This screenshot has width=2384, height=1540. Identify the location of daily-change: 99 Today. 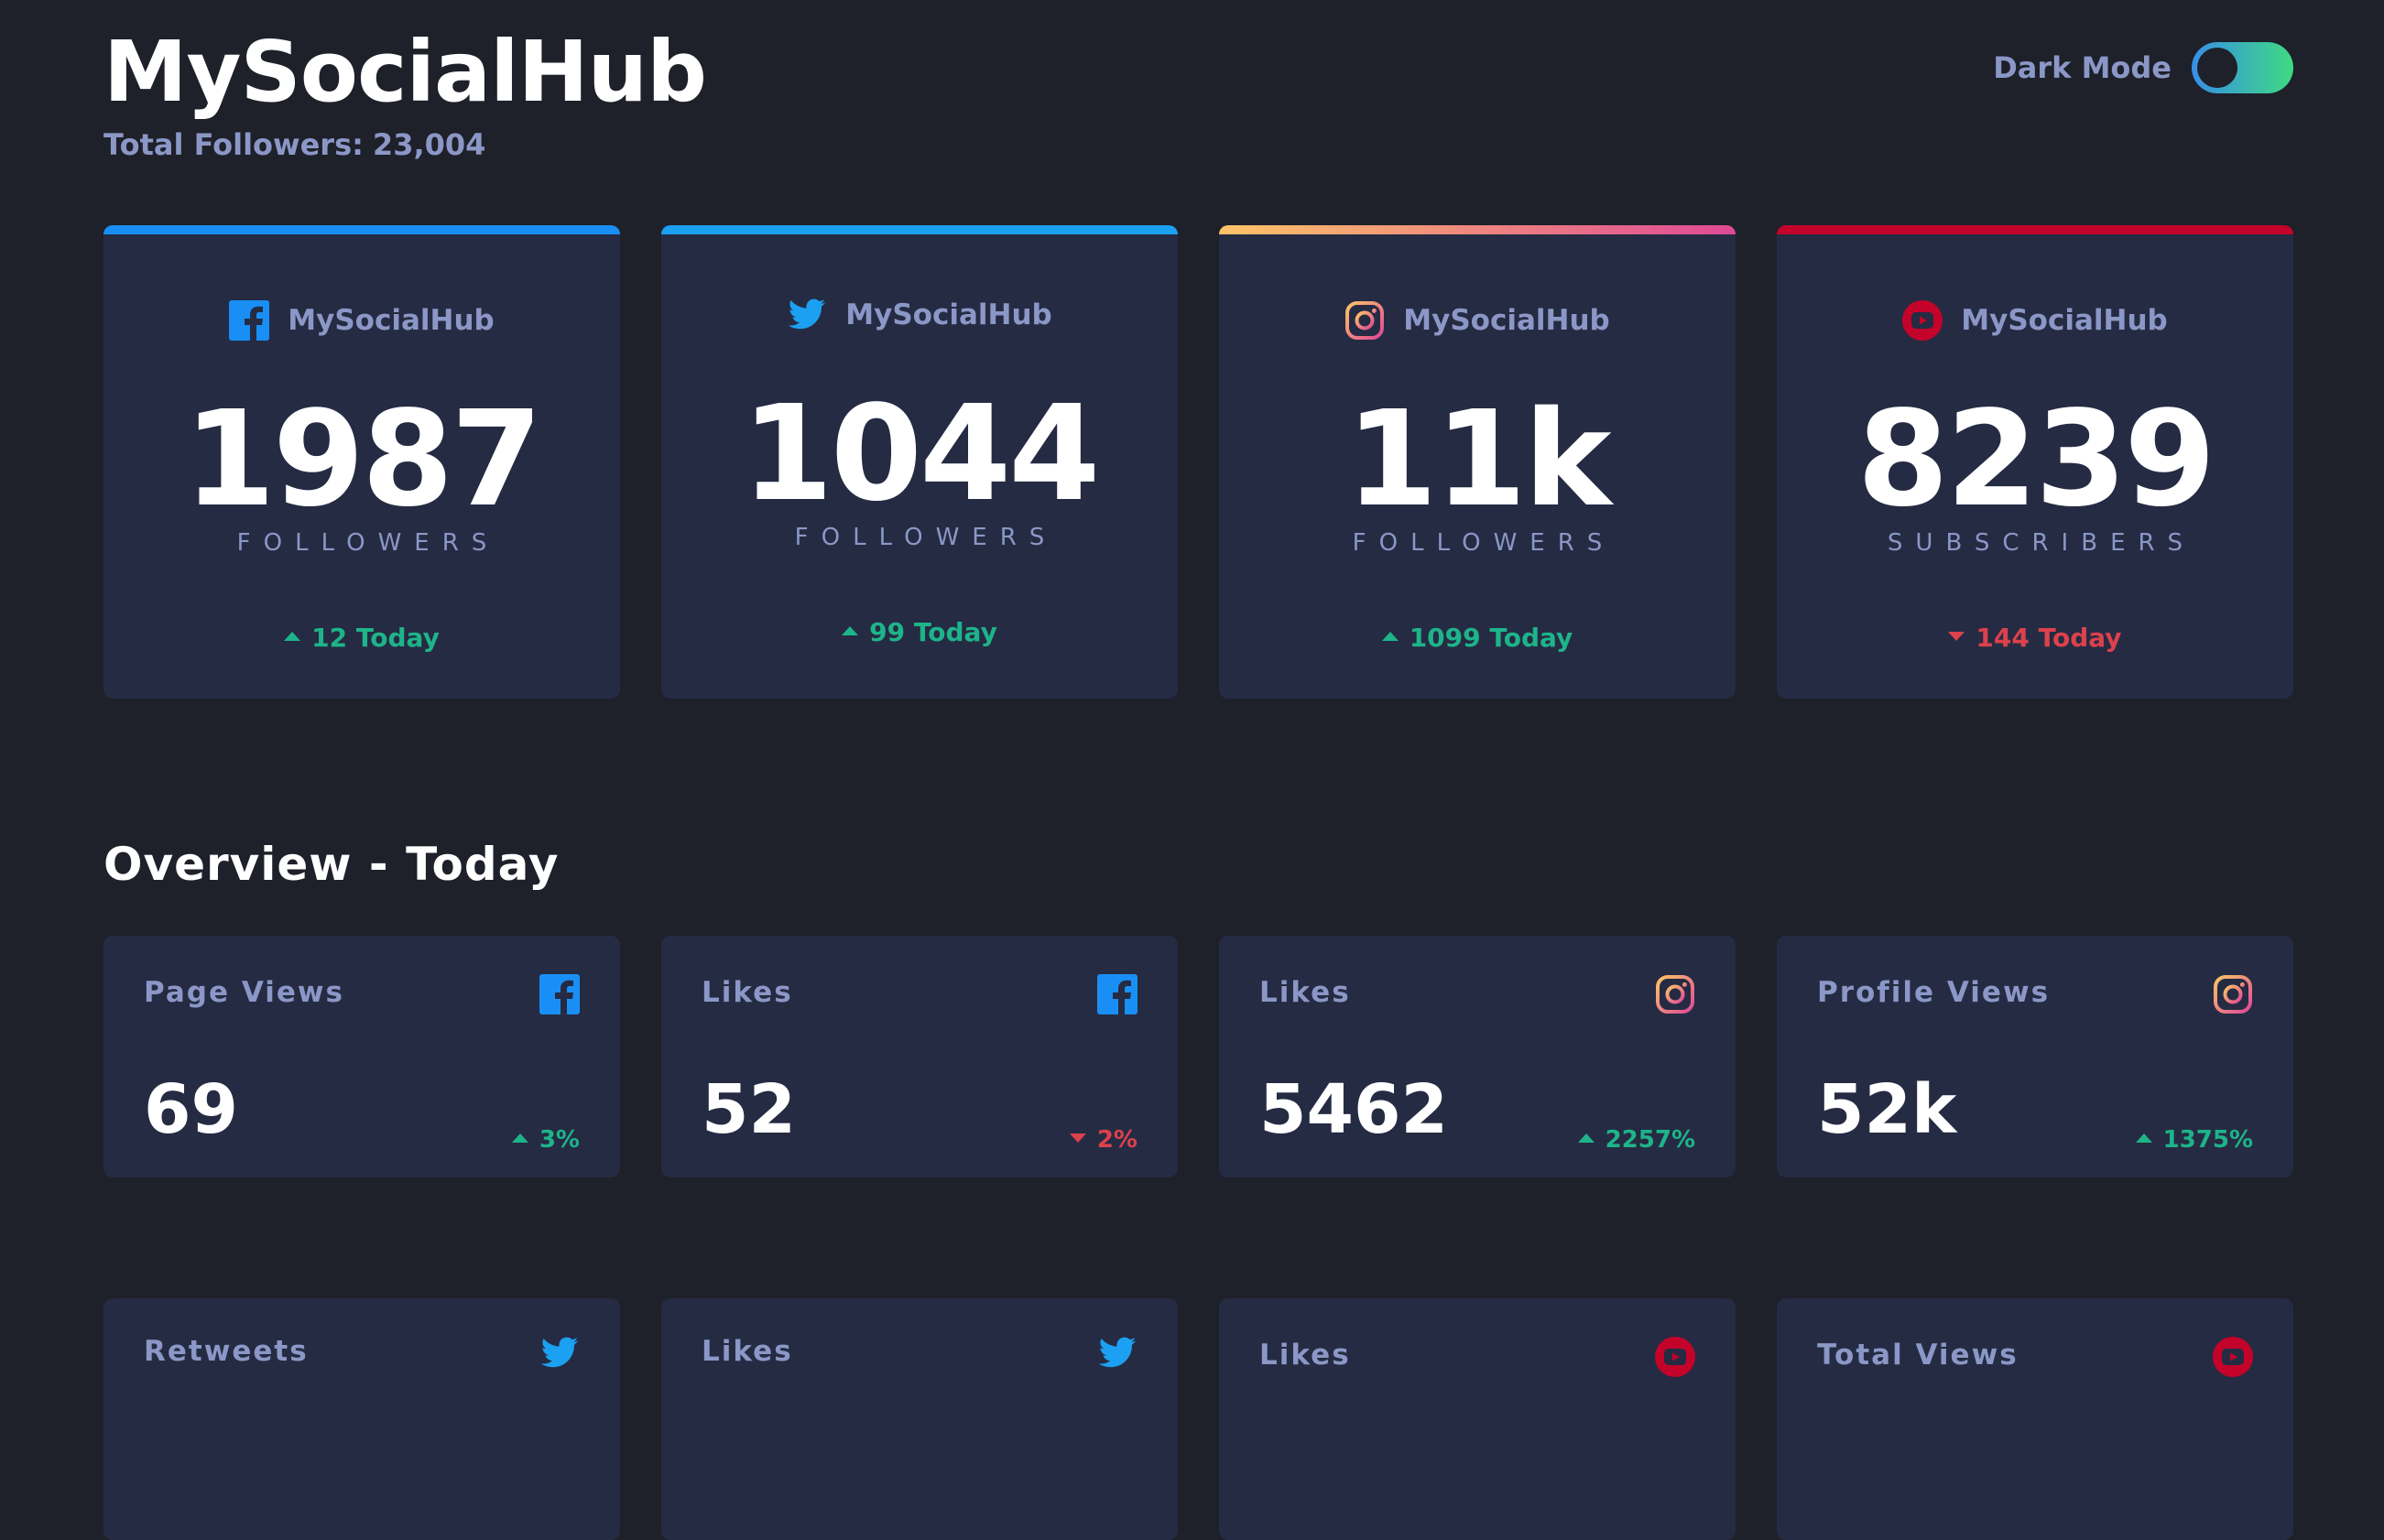
(920, 632).